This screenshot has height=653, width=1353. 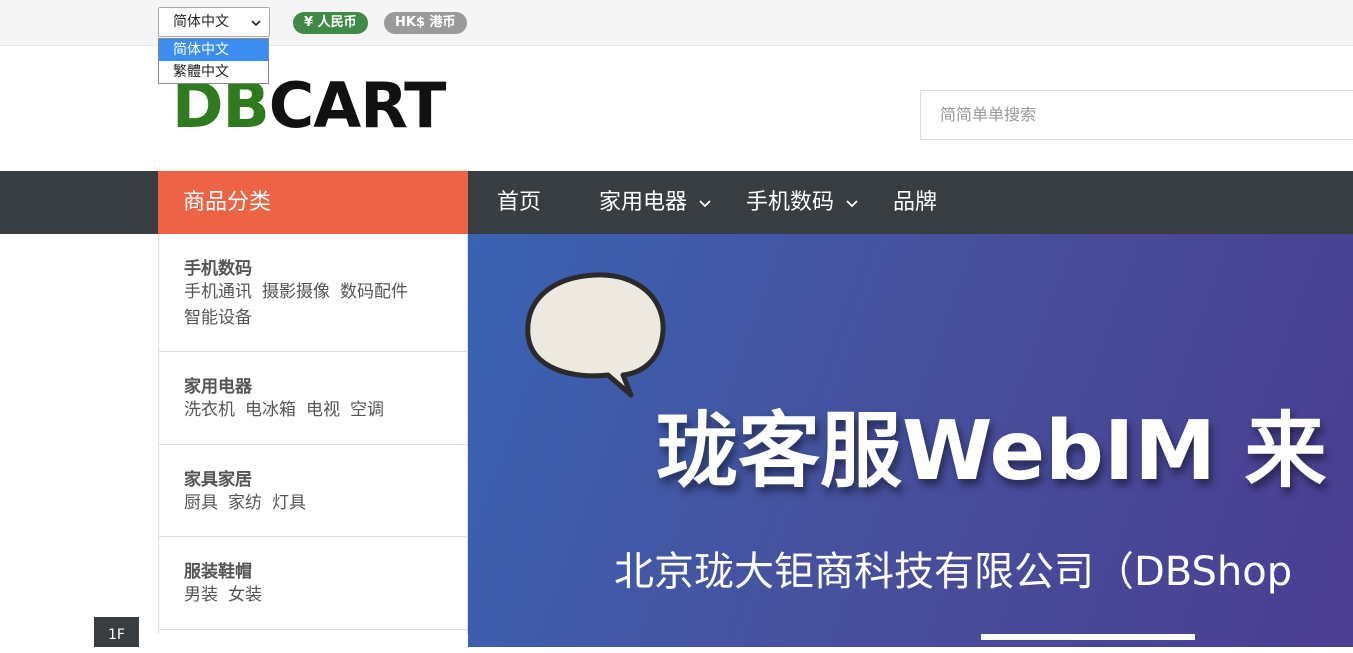 What do you see at coordinates (325, 477) in the screenshot?
I see `category-title: 家具家居` at bounding box center [325, 477].